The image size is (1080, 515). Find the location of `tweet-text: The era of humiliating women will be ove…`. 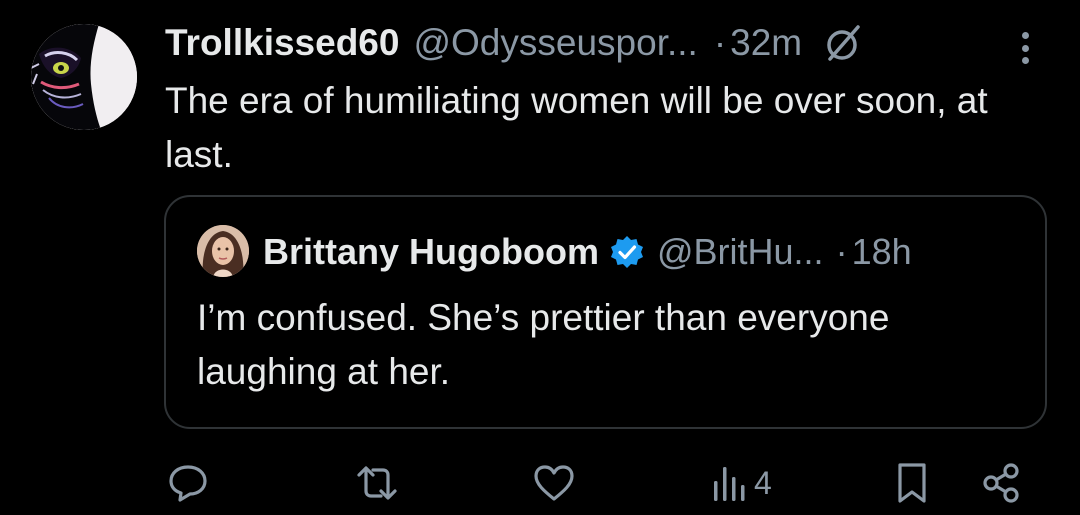

tweet-text: The era of humiliating women will be ove… is located at coordinates (576, 127).